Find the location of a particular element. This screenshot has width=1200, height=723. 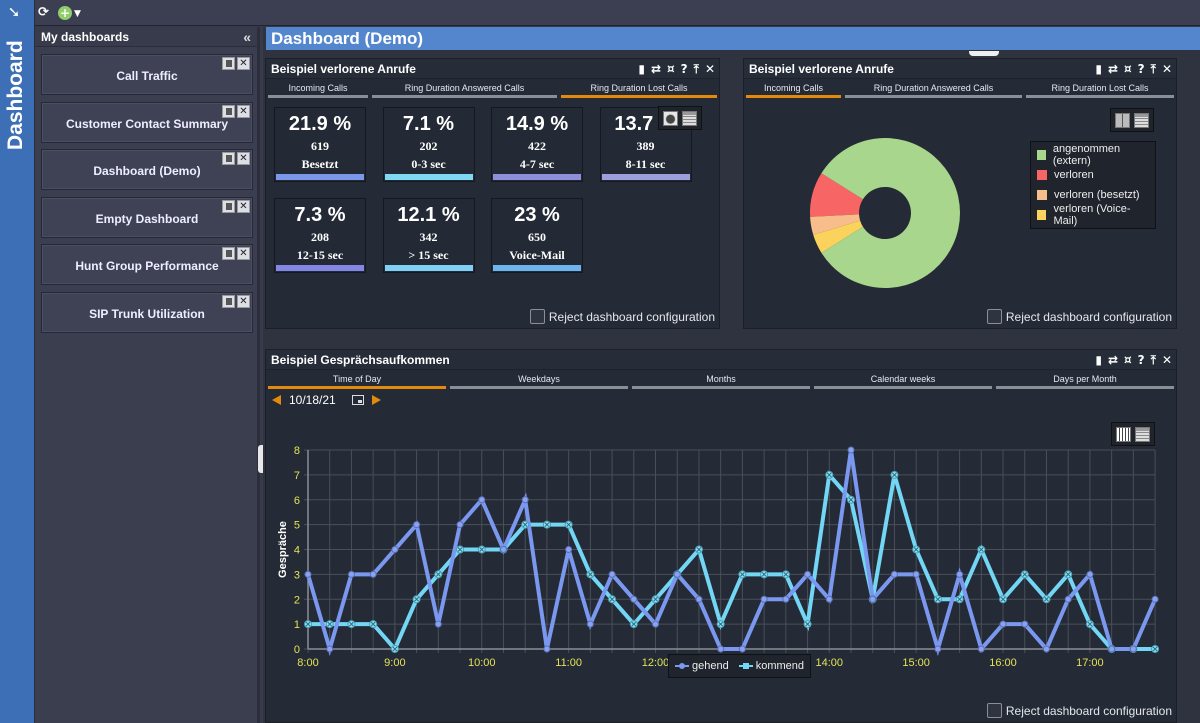

legend-entry: angenommen (extern) is located at coordinates (1093, 155).